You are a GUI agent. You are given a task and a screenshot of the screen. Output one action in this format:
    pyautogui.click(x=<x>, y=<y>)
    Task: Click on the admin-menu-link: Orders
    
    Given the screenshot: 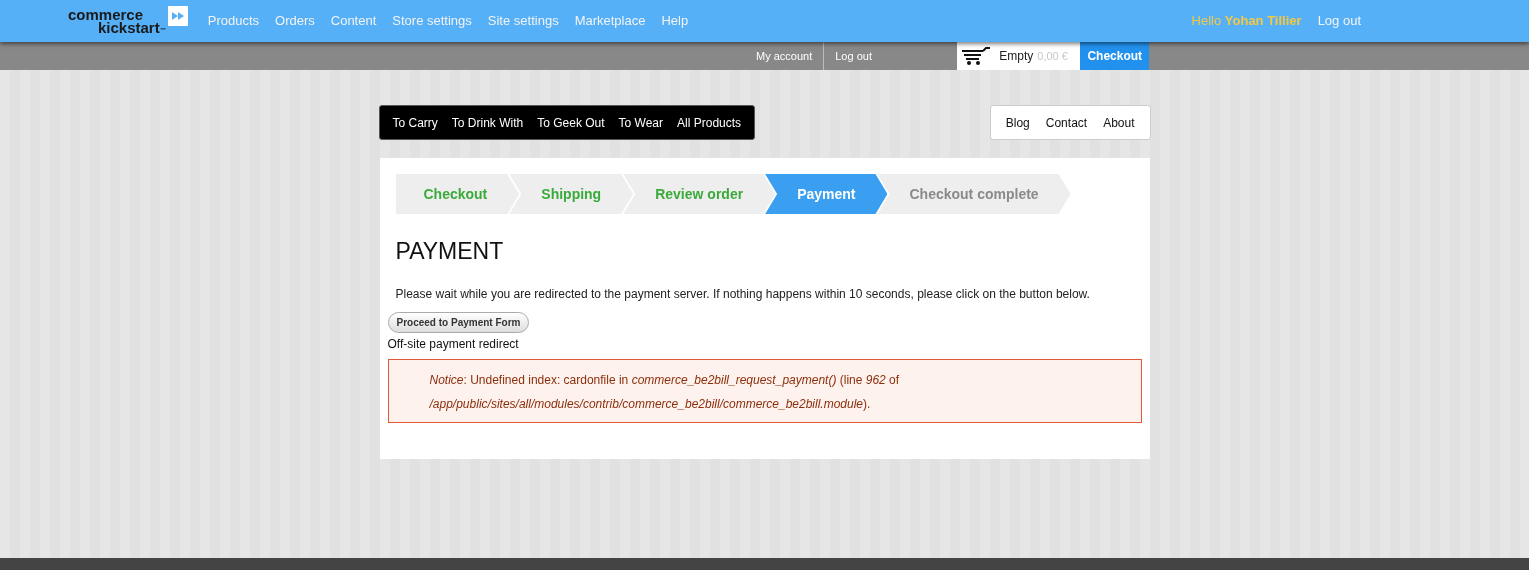 What is the action you would take?
    pyautogui.click(x=295, y=21)
    